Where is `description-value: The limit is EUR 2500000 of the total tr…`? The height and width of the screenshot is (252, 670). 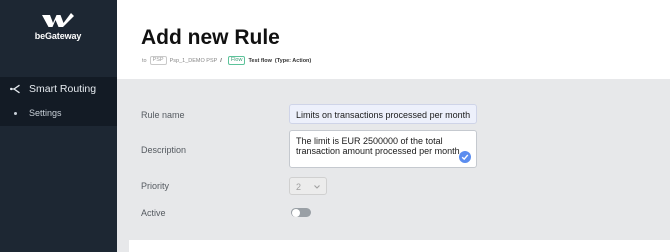 description-value: The limit is EUR 2500000 of the total tr… is located at coordinates (379, 146).